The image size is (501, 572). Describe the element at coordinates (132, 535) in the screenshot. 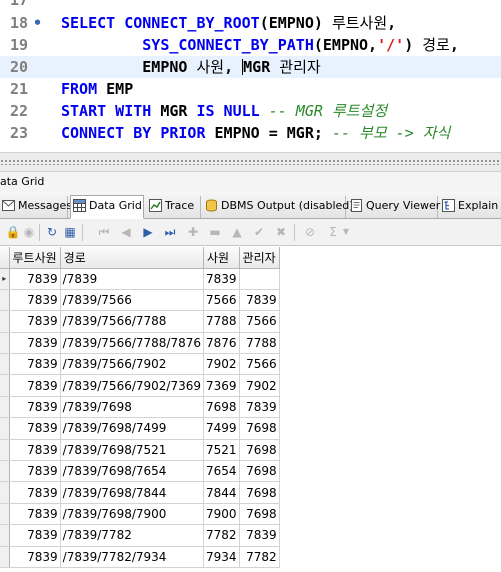

I see `table-cell: /7839/7782` at that location.